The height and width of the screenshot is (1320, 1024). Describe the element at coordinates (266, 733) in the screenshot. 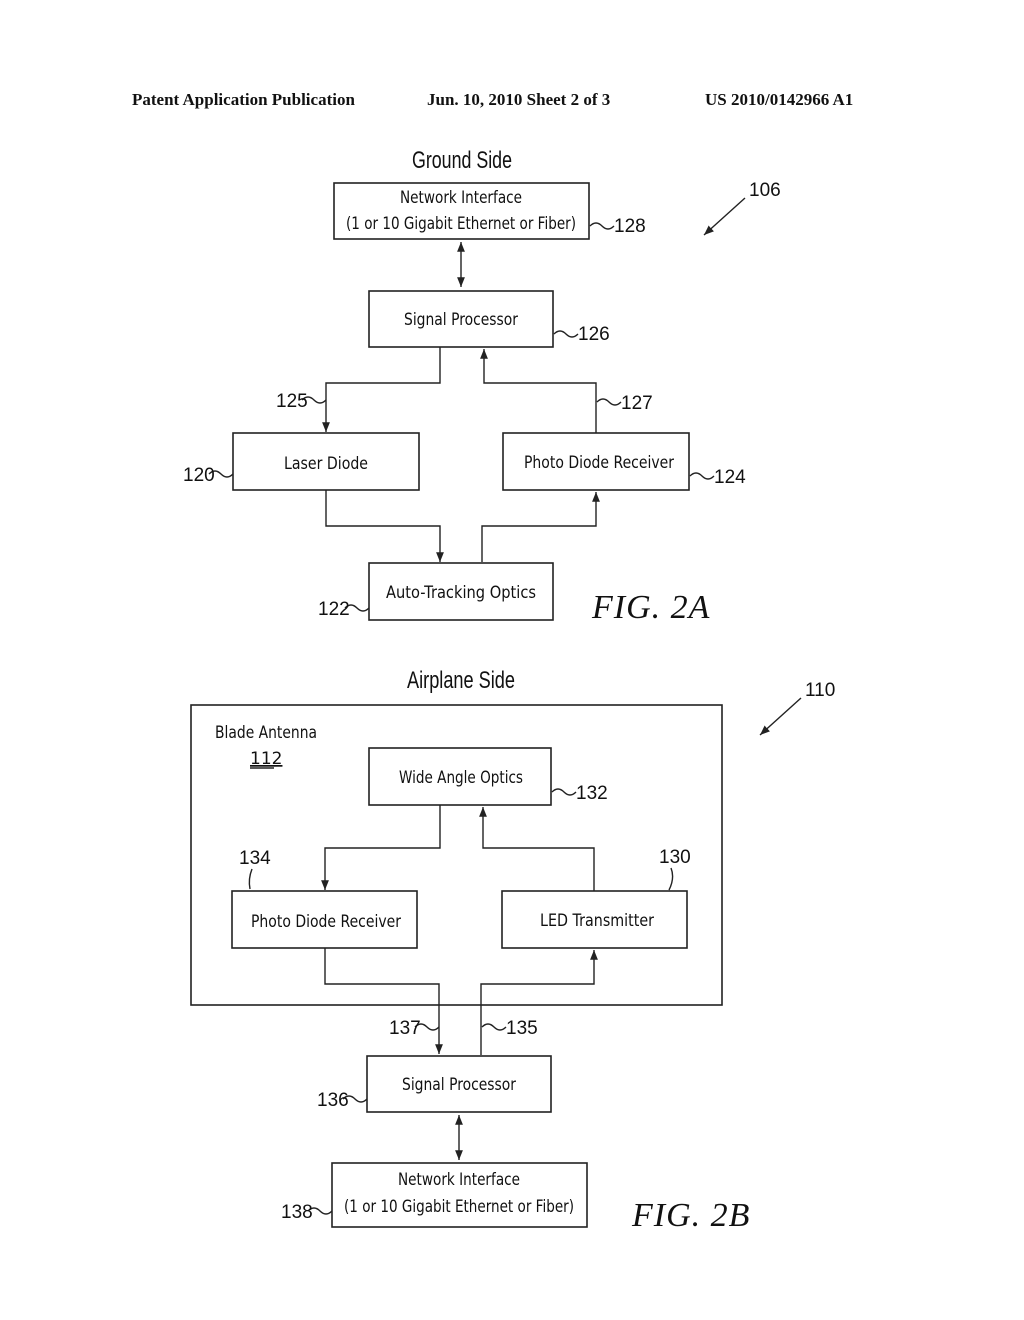

I see `blade-antenna-label: Blade Antenna` at that location.